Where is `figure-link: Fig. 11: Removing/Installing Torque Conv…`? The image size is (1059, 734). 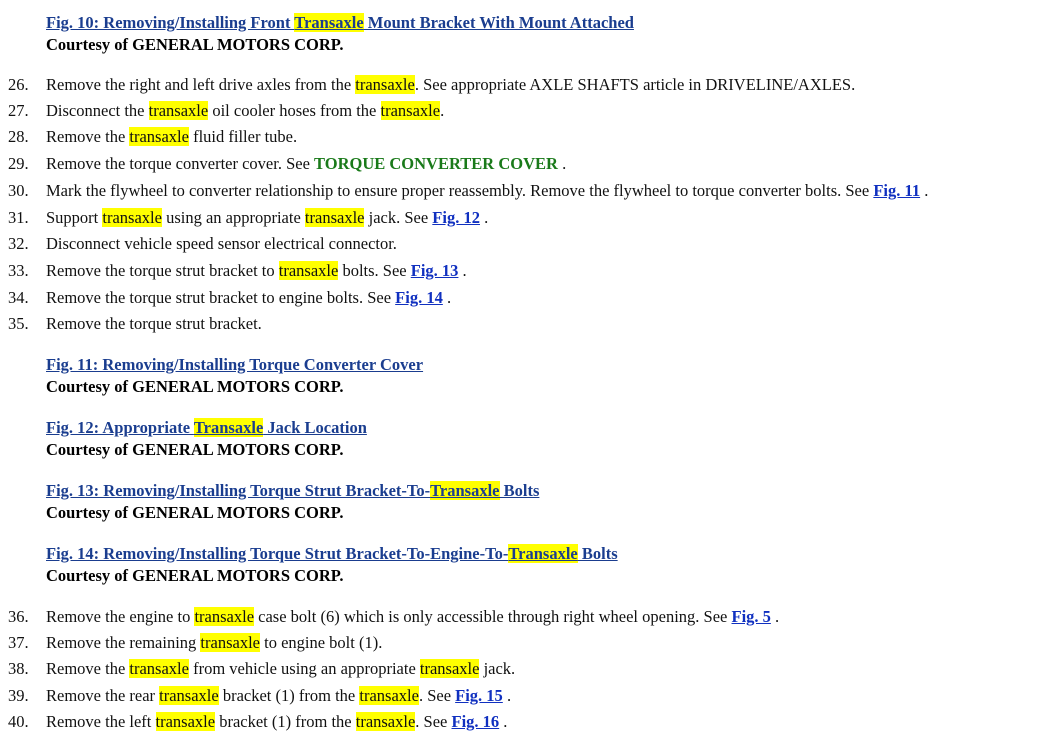 figure-link: Fig. 11: Removing/Installing Torque Conv… is located at coordinates (234, 365).